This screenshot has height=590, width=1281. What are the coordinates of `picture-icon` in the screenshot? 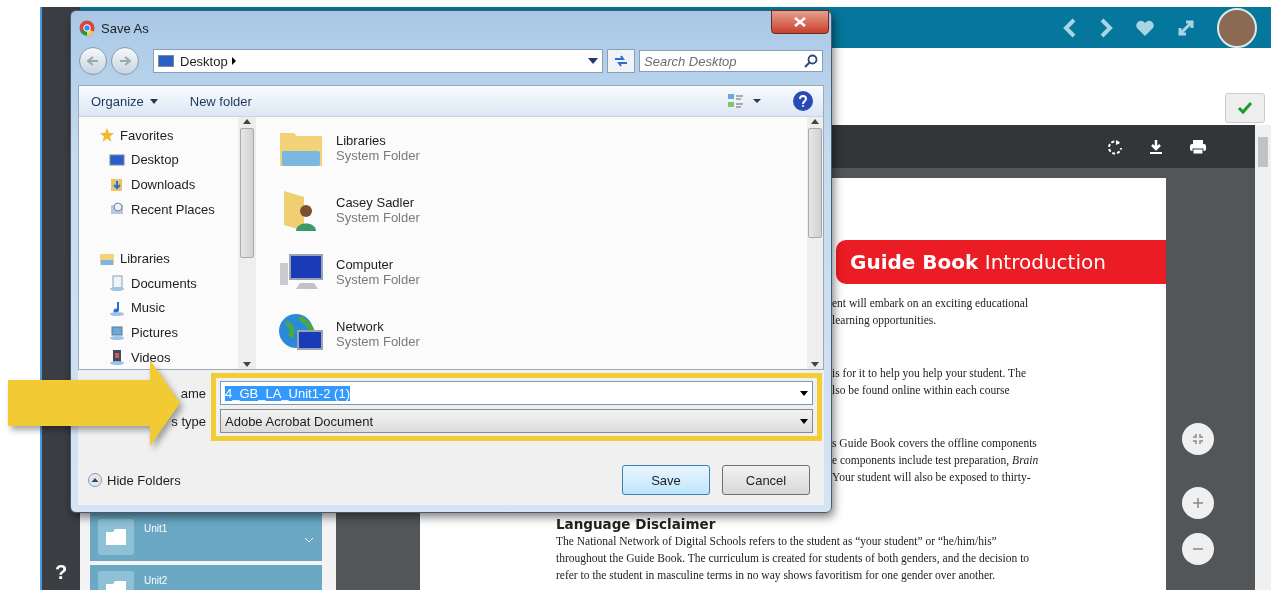 It's located at (117, 332).